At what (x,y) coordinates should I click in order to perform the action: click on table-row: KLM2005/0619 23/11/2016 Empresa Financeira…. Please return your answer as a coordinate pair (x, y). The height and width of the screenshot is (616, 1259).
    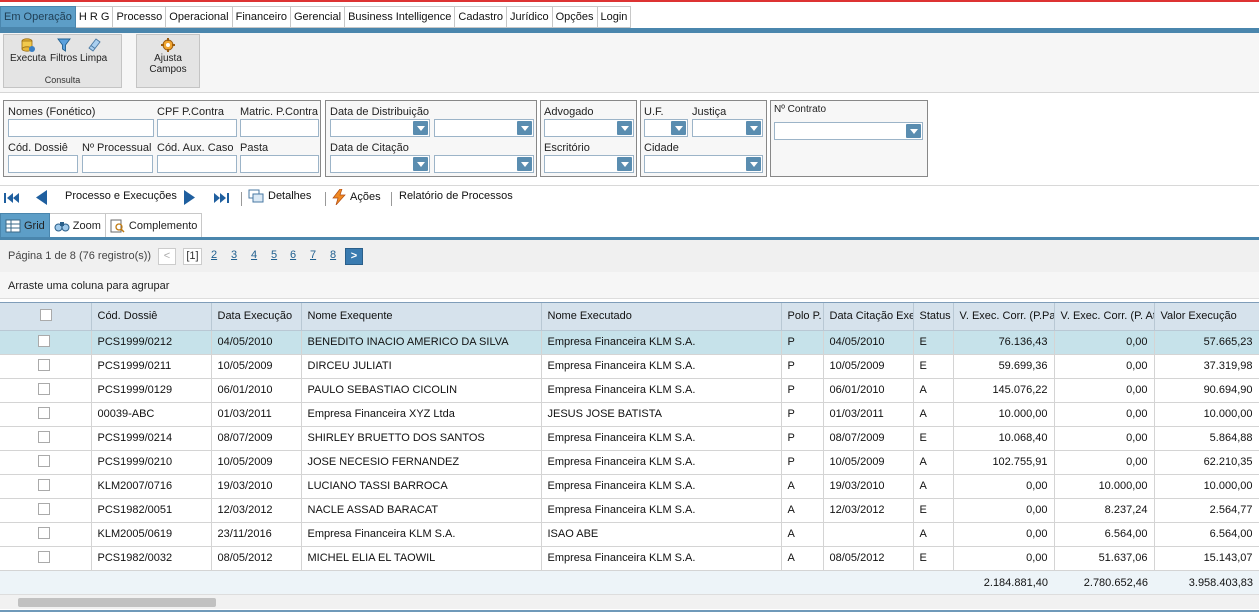
    Looking at the image, I should click on (629, 534).